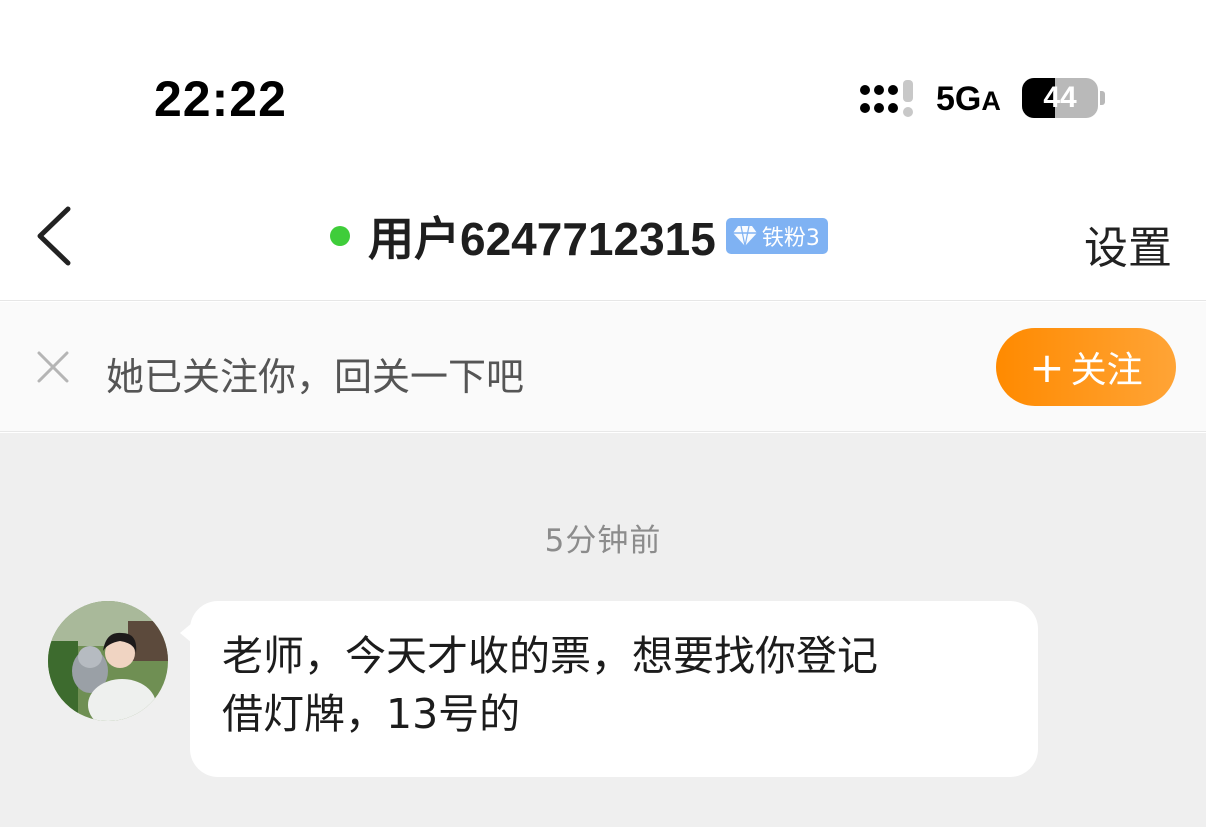  I want to click on message-text: 老师，今天才收的票，想要找你登记 借灯牌，13号的, so click(550, 685).